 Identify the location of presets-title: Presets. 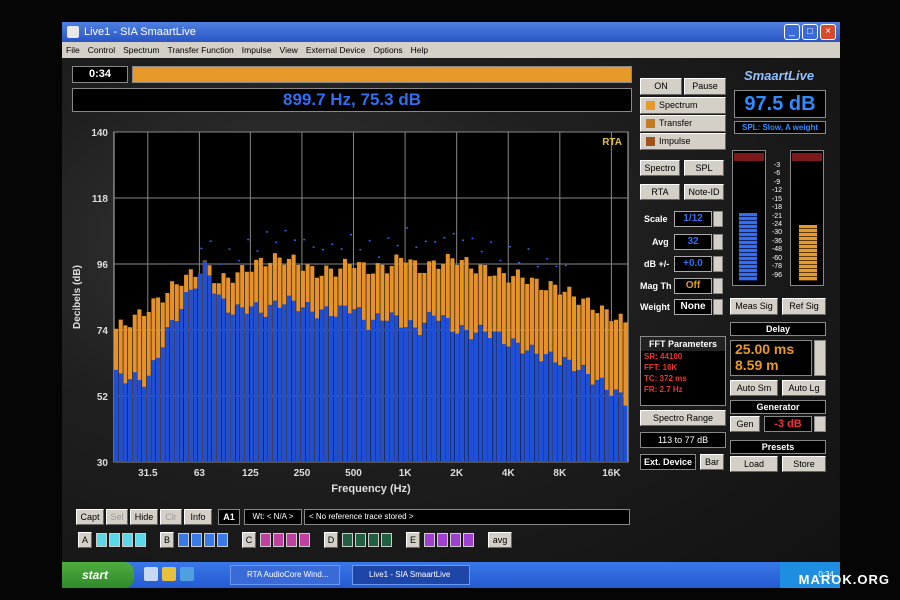
(778, 447).